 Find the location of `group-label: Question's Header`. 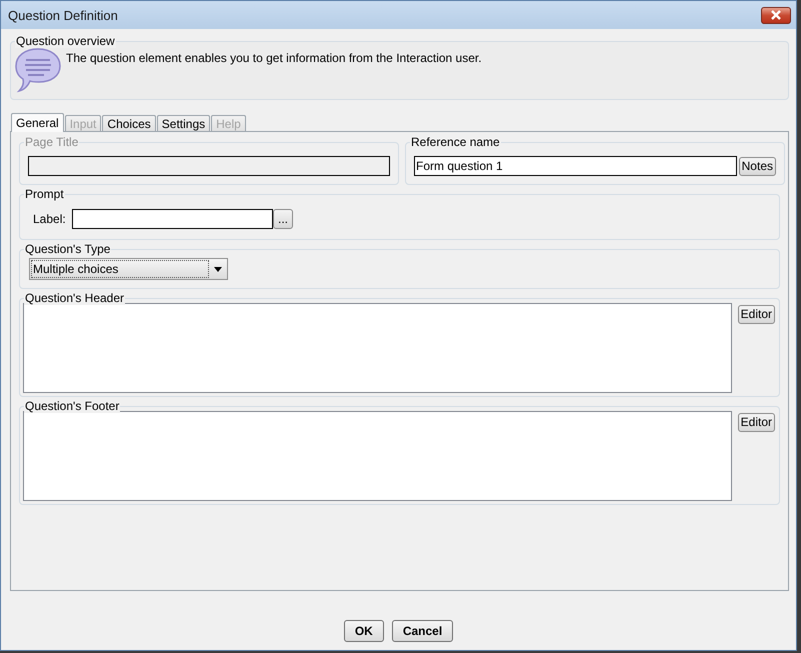

group-label: Question's Header is located at coordinates (74, 298).